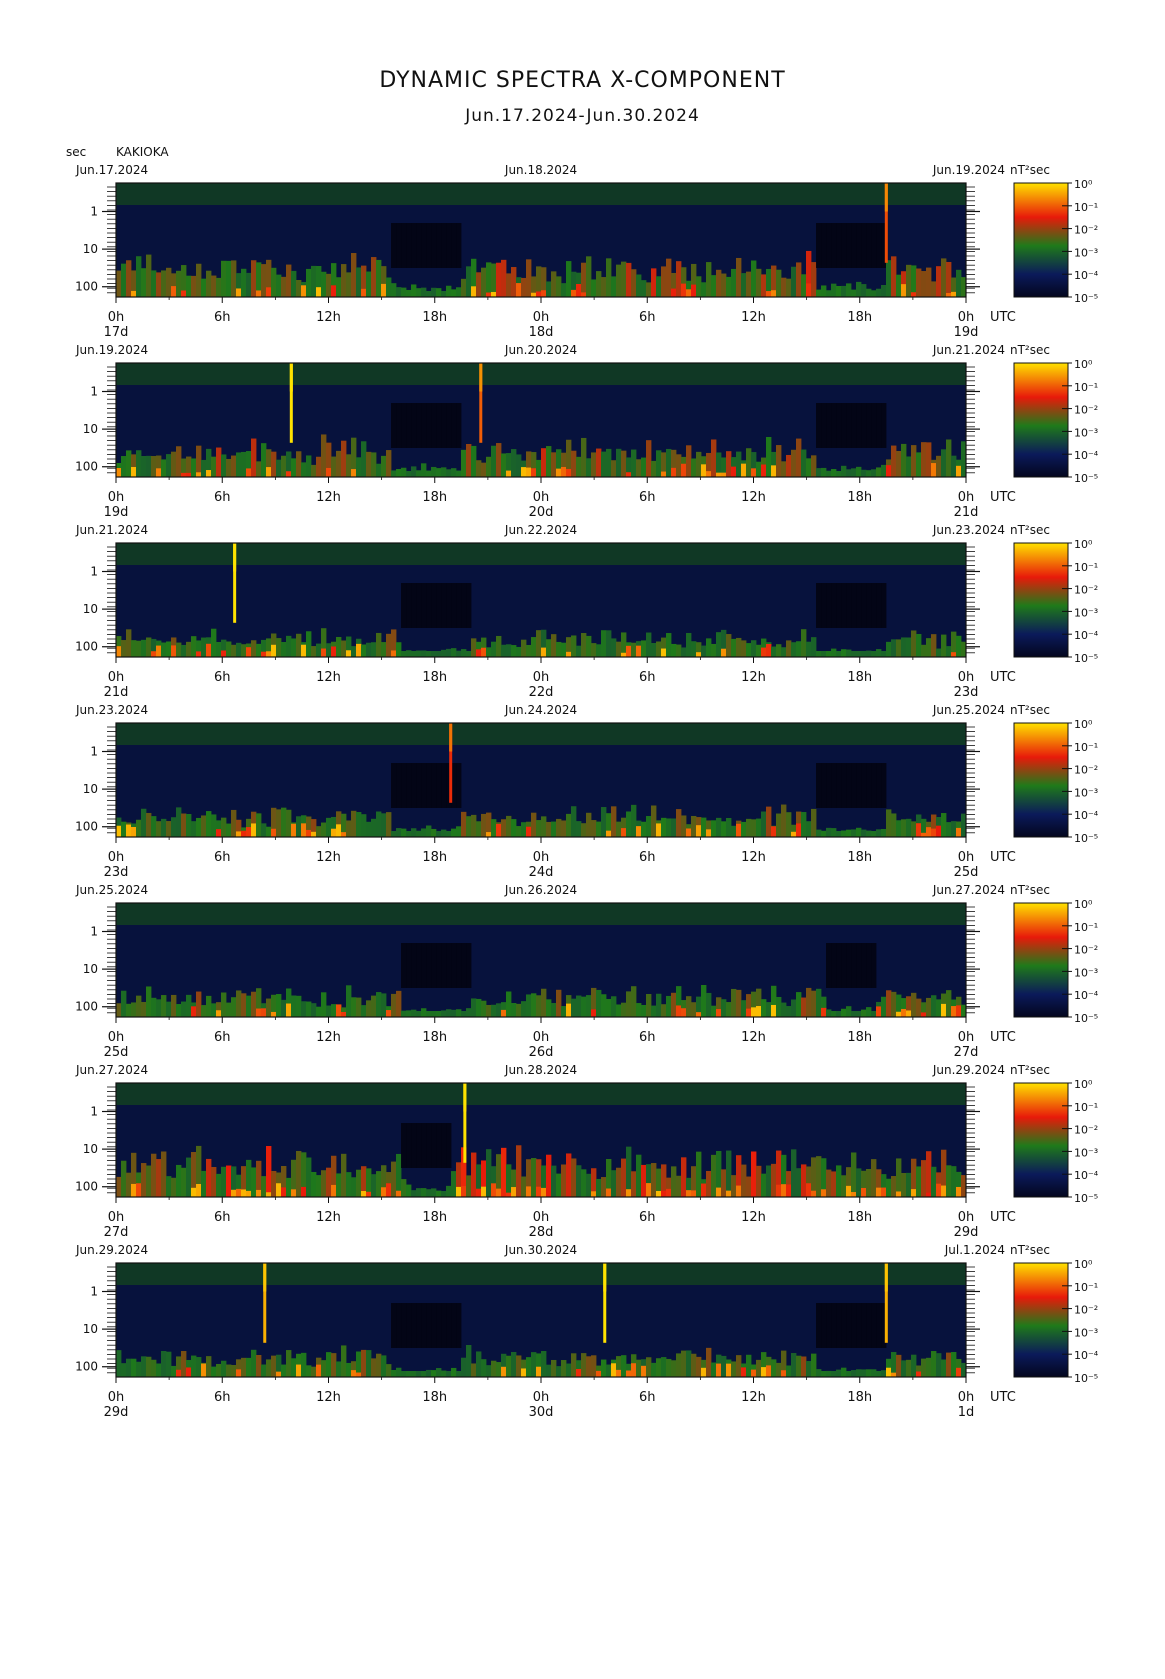 The image size is (1165, 1679). I want to click on x-tick-label: 12h, so click(328, 1037).